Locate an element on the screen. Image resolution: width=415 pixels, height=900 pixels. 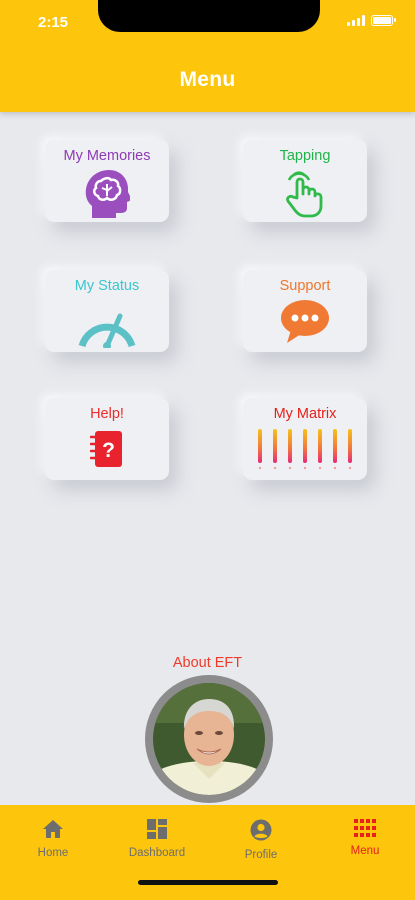
my-memories-tile: My Memories is located at coordinates (107, 181).